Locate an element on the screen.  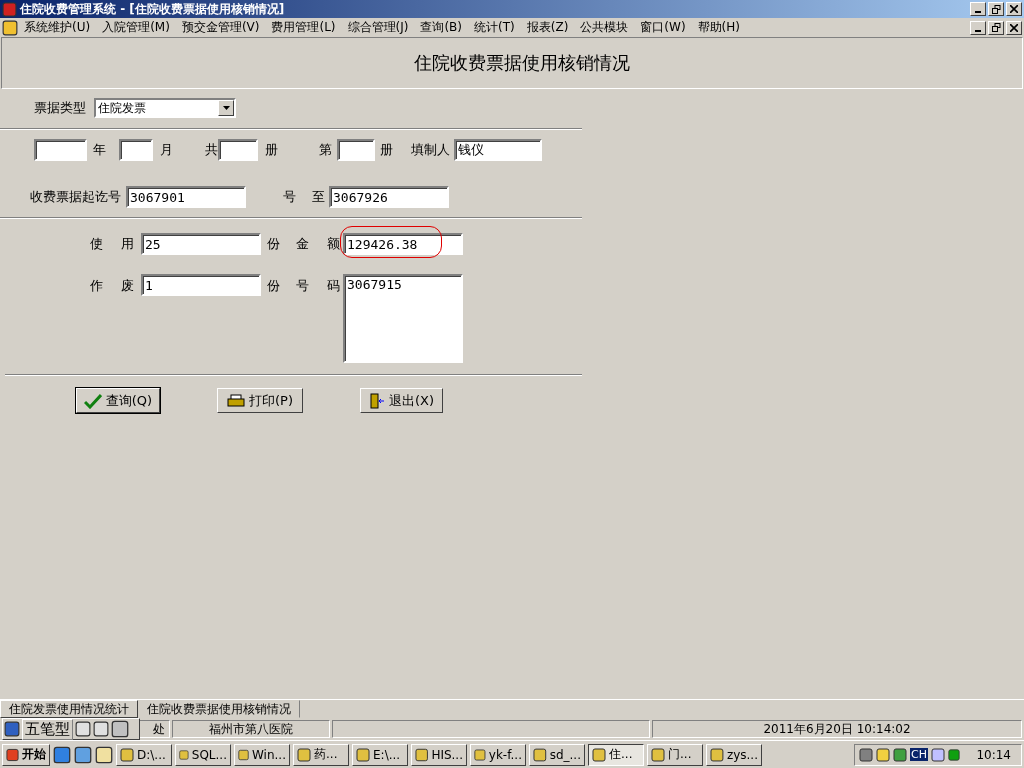
printer-icon is located at coordinates (236, 400).